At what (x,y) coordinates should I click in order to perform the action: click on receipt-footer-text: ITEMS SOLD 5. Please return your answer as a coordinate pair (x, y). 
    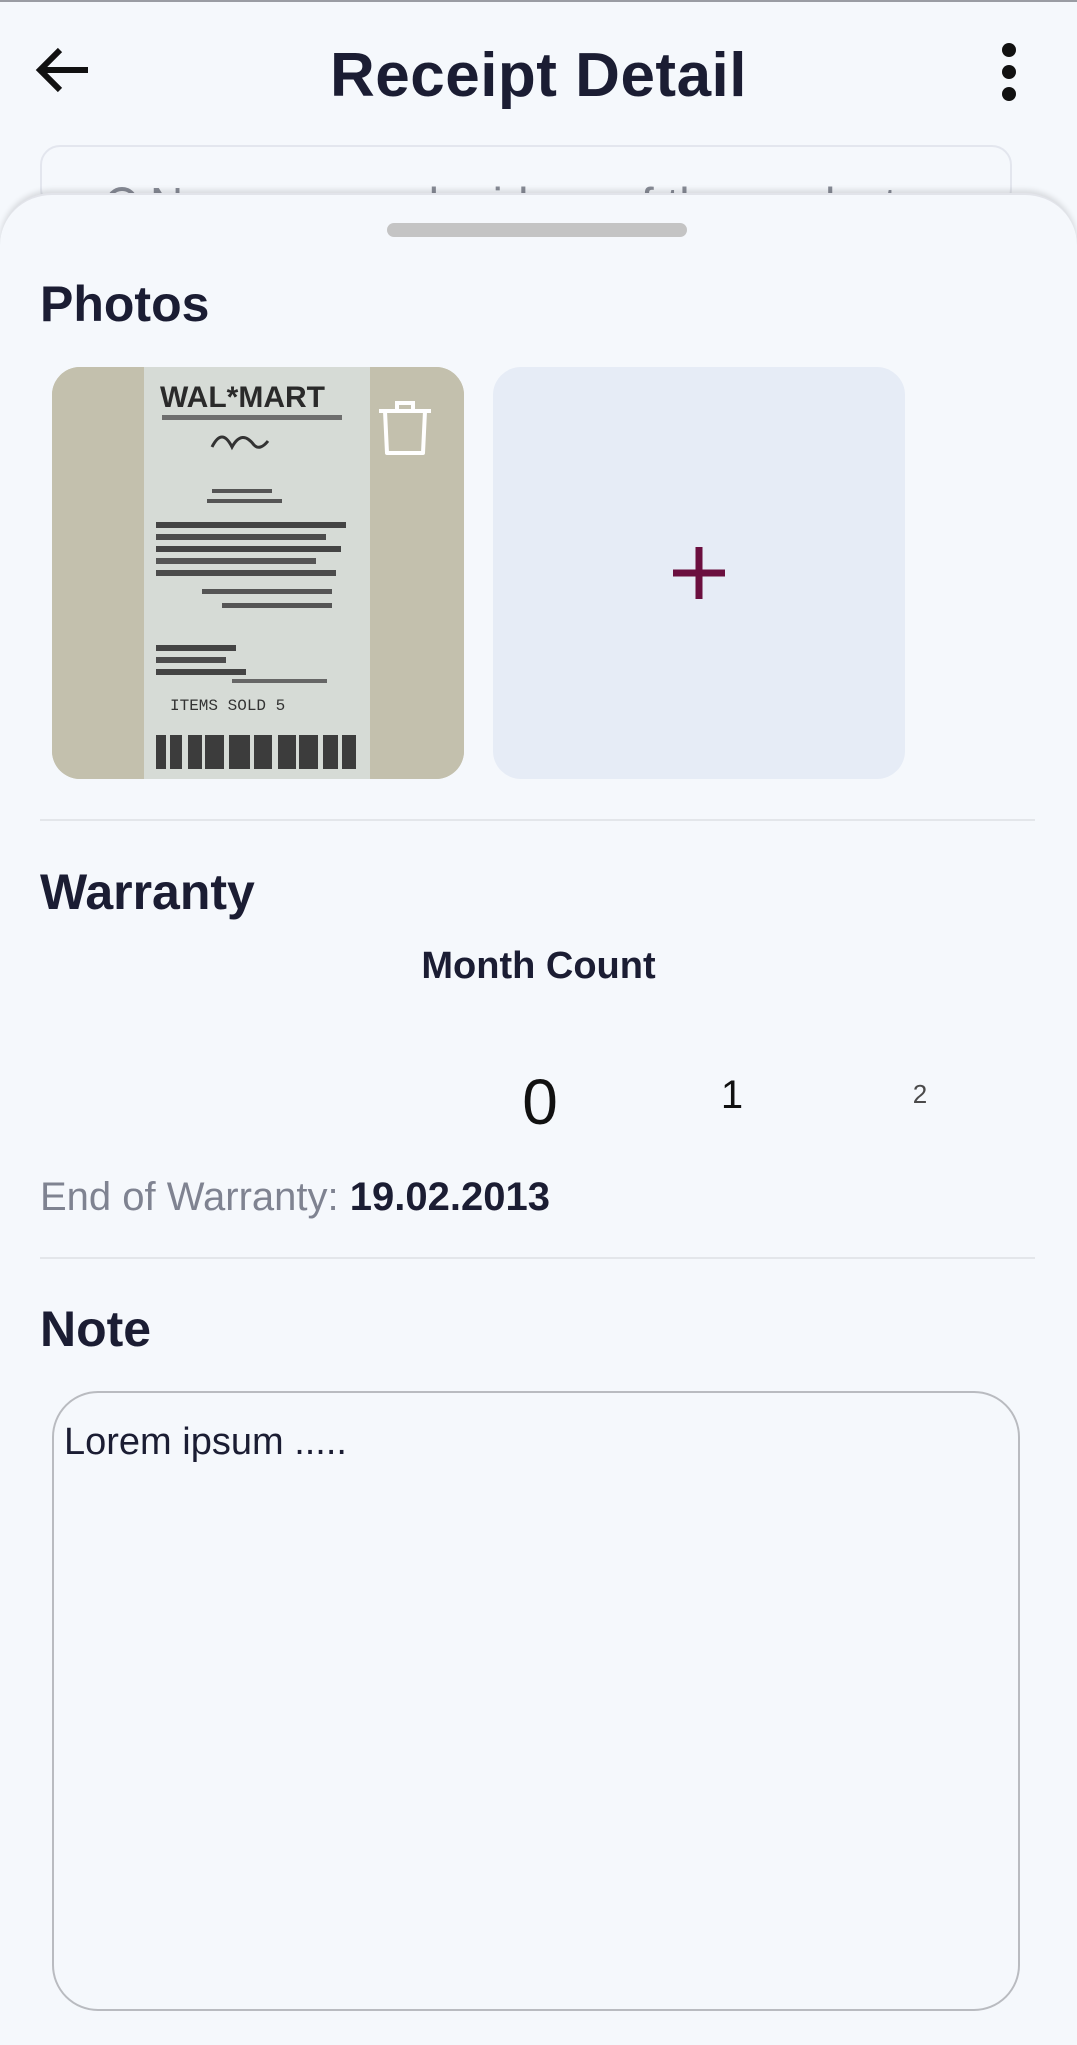
    Looking at the image, I should click on (227, 706).